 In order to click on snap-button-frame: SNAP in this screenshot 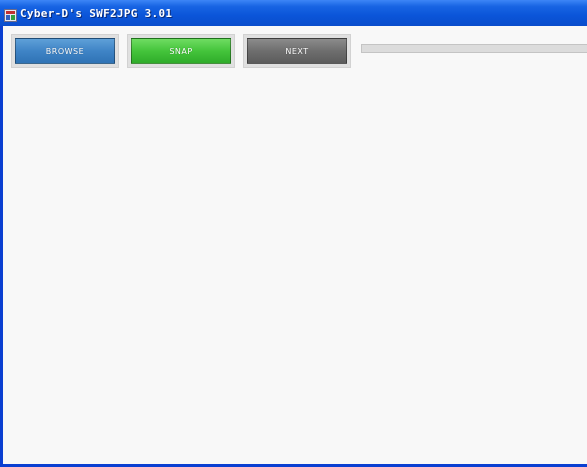, I will do `click(181, 51)`.